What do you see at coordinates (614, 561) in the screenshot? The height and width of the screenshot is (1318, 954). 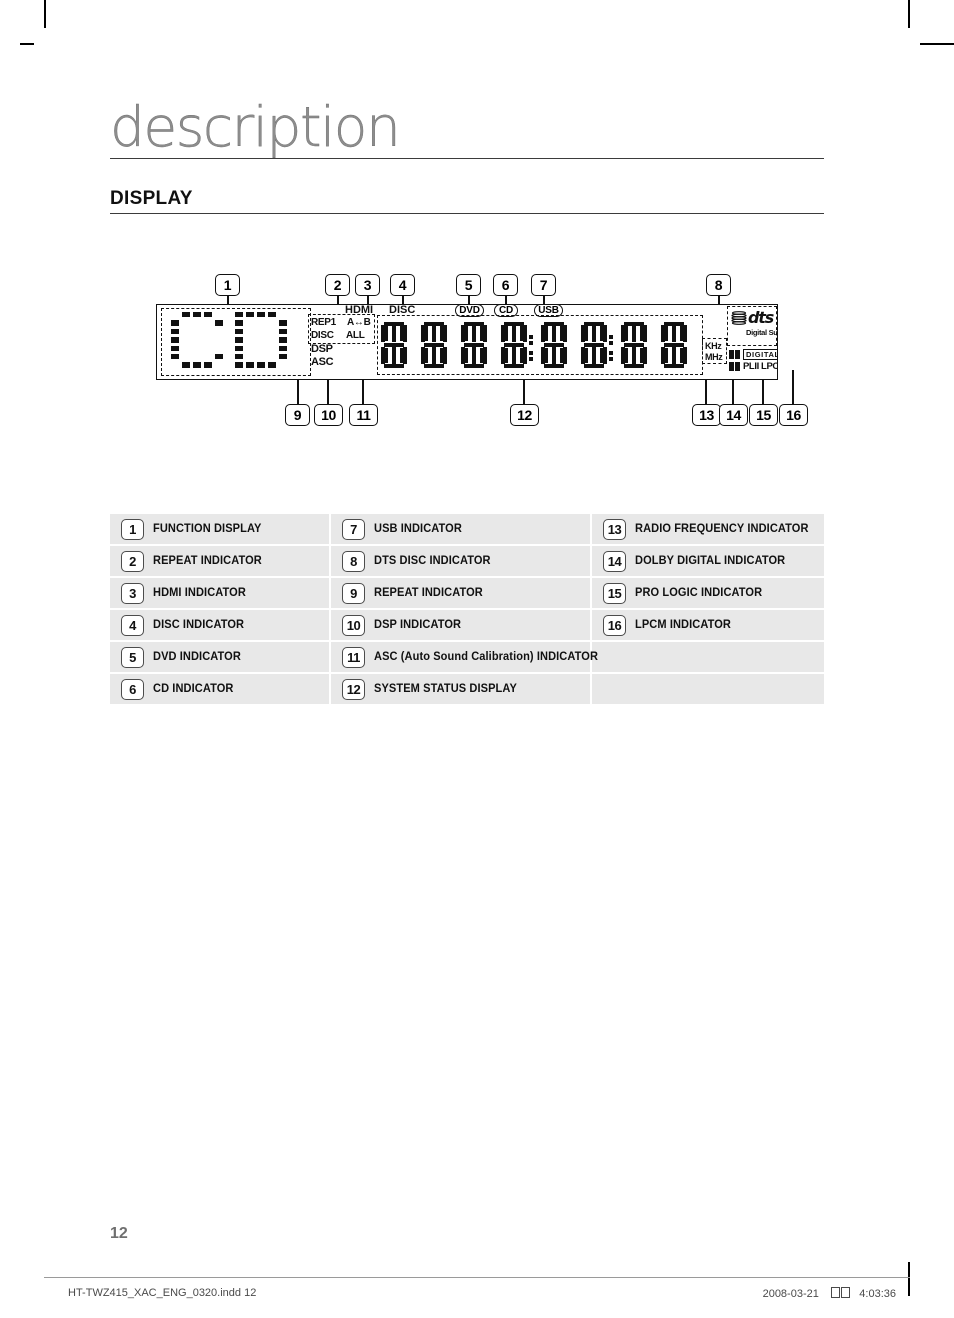 I see `legend-number-badge-14: 14` at bounding box center [614, 561].